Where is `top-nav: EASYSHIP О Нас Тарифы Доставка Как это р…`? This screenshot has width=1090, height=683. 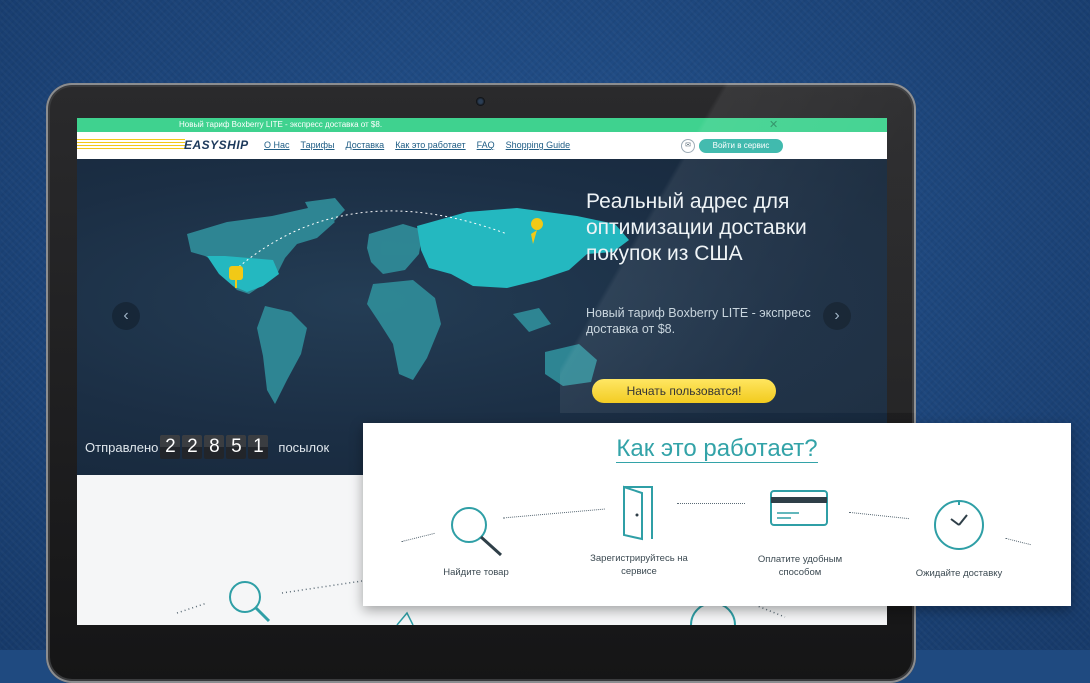 top-nav: EASYSHIP О Нас Тарифы Доставка Как это р… is located at coordinates (482, 146).